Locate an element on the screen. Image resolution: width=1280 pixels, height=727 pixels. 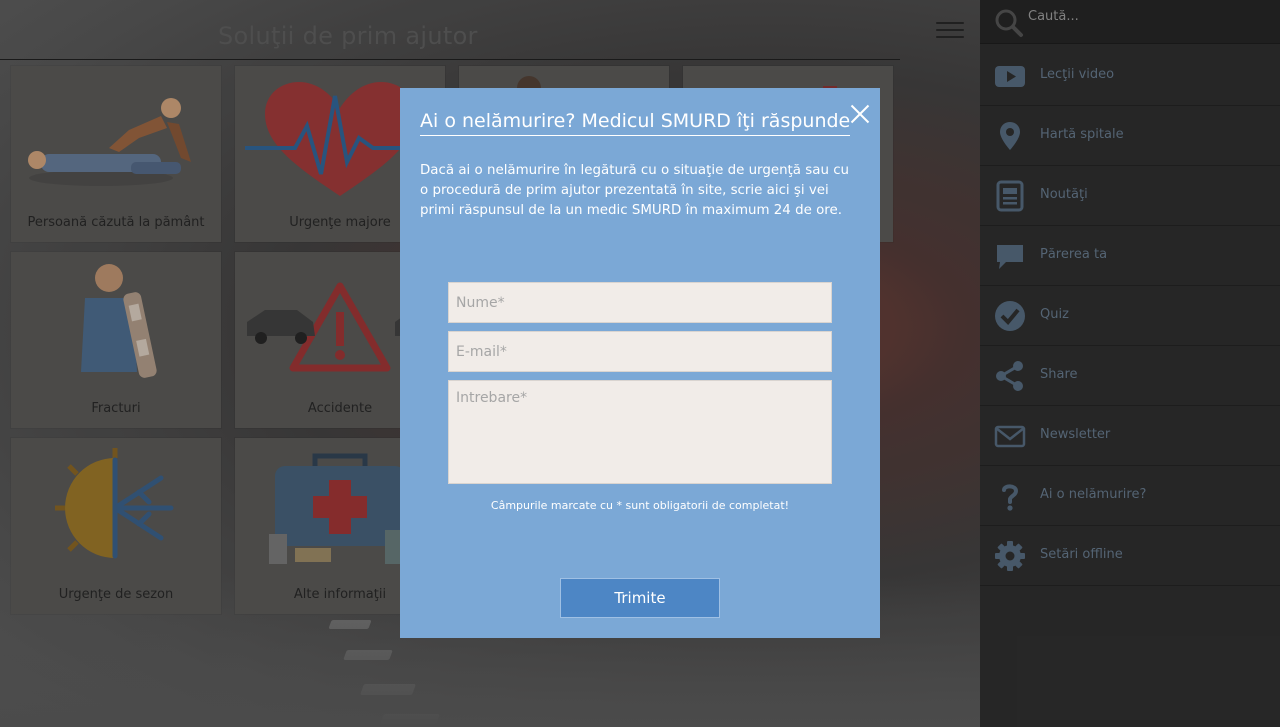
question-icon is located at coordinates (1010, 497).